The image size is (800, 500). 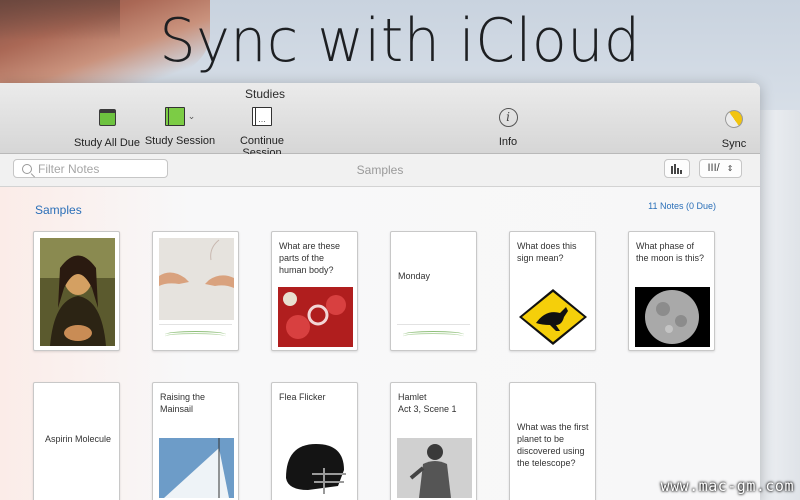 What do you see at coordinates (434, 468) in the screenshot?
I see `statue-image` at bounding box center [434, 468].